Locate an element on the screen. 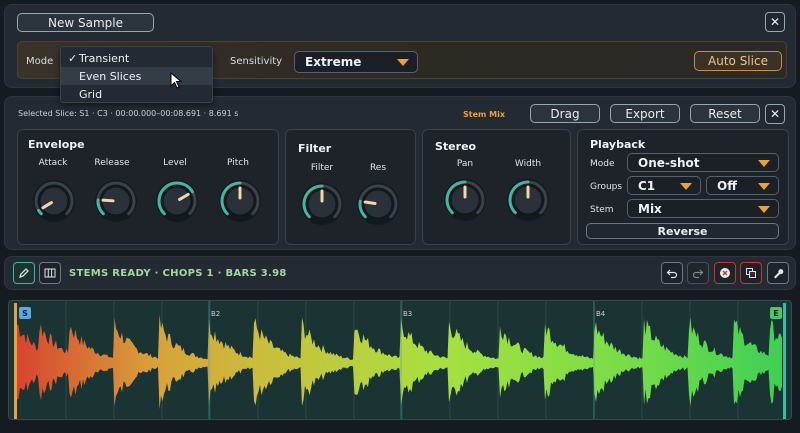 Image resolution: width=800 pixels, height=433 pixels. close-slice-button: ✕ is located at coordinates (775, 114).